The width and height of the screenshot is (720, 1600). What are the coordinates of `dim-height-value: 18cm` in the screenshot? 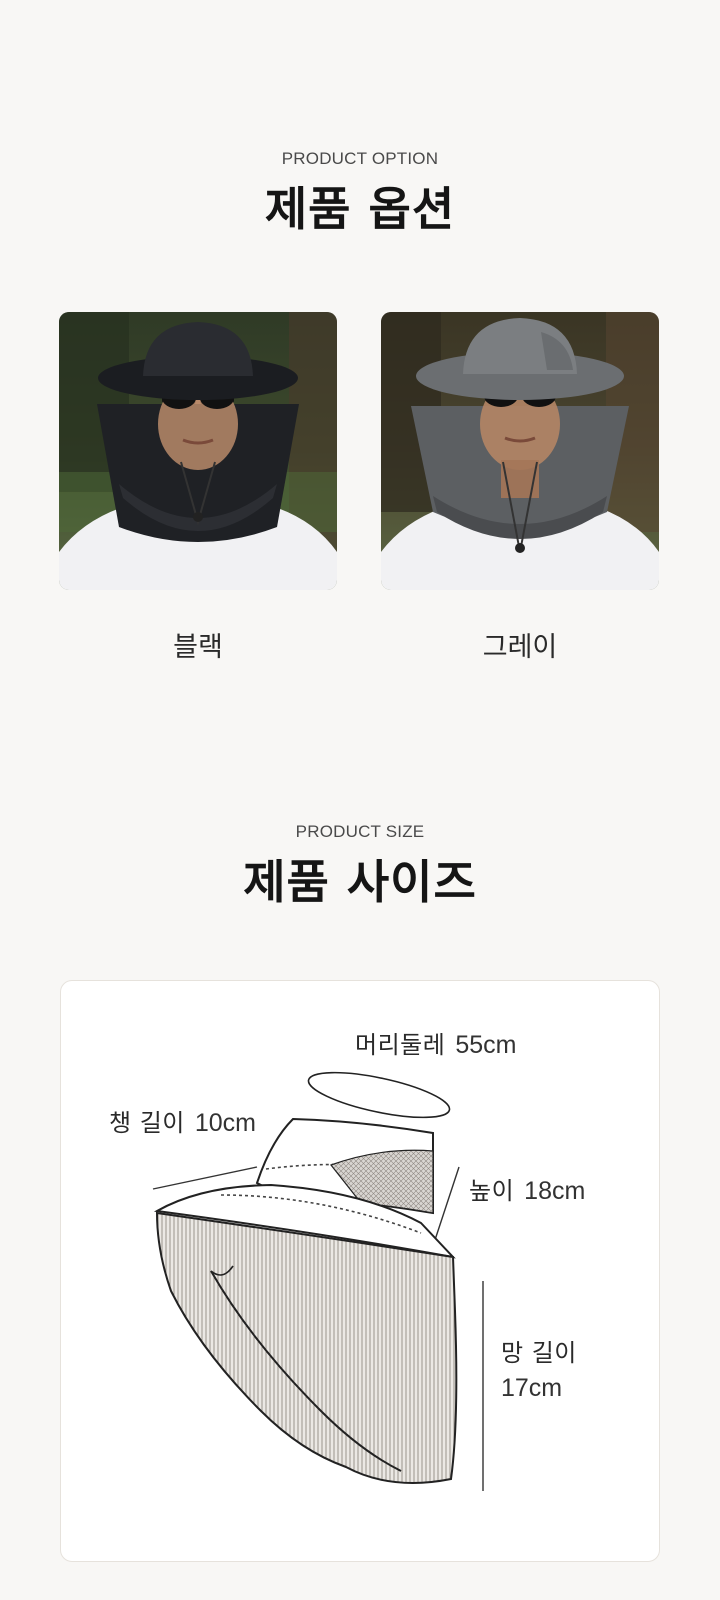 It's located at (555, 1191).